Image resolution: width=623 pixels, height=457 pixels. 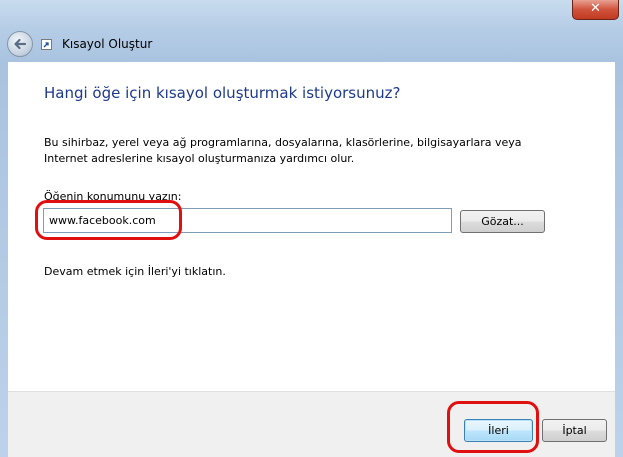 What do you see at coordinates (619, 259) in the screenshot?
I see `window-frame-right` at bounding box center [619, 259].